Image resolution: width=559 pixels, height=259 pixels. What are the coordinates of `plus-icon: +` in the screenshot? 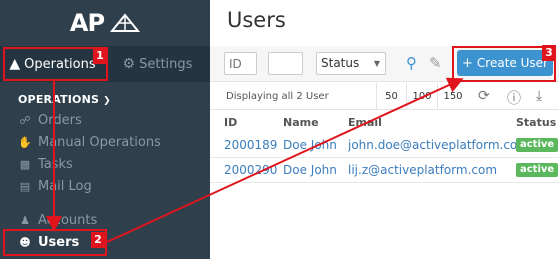 It's located at (467, 63).